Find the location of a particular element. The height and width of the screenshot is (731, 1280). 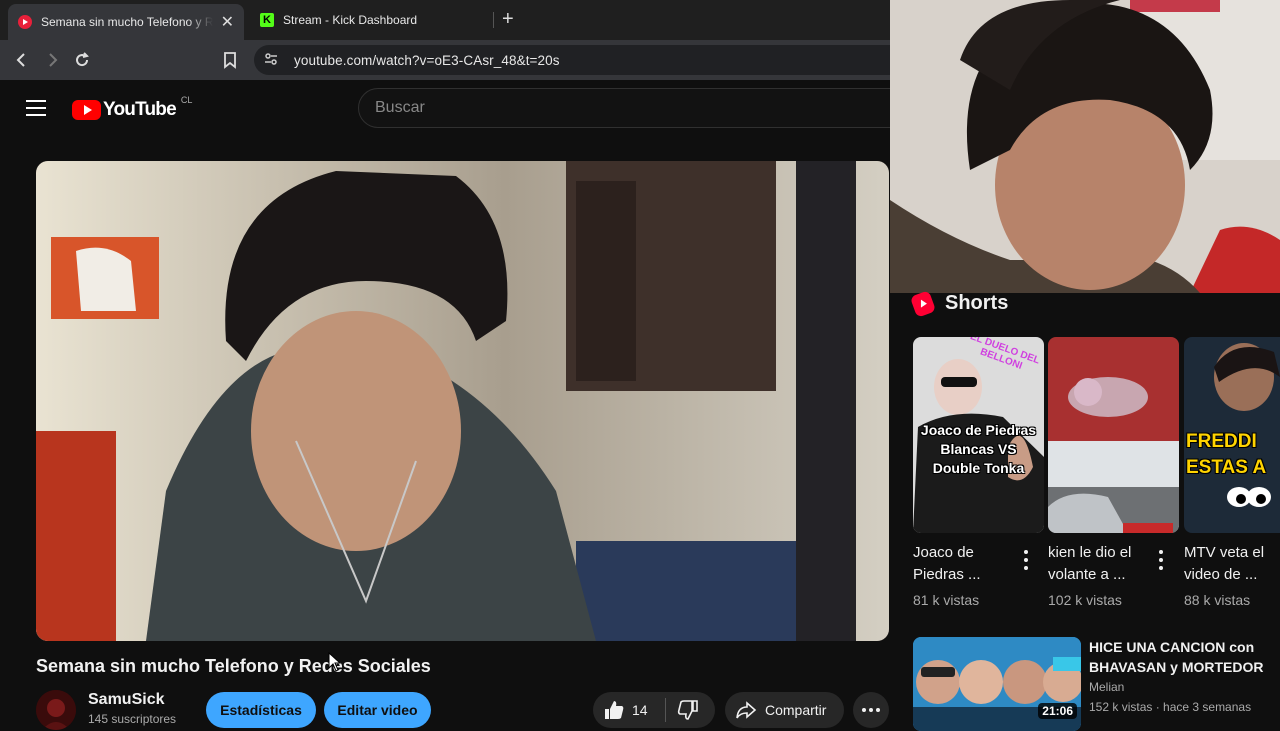

site-info-icon is located at coordinates (272, 60).